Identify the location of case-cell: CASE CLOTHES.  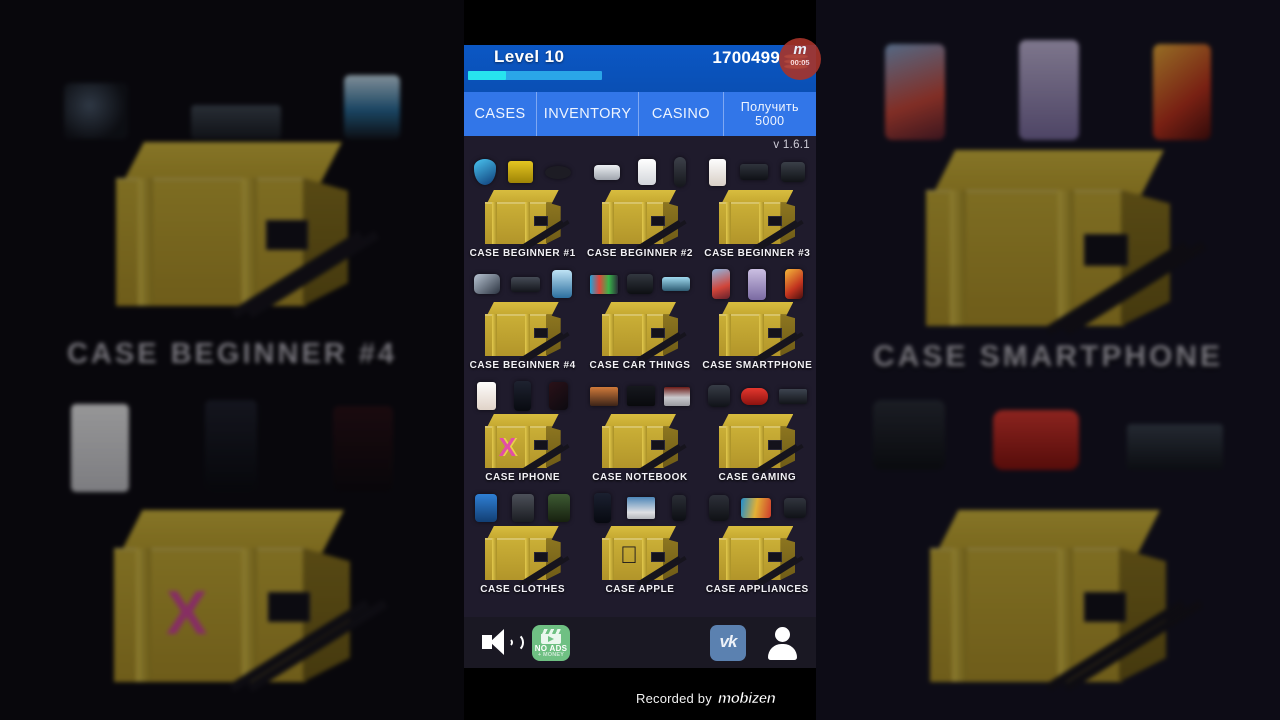
(522, 542).